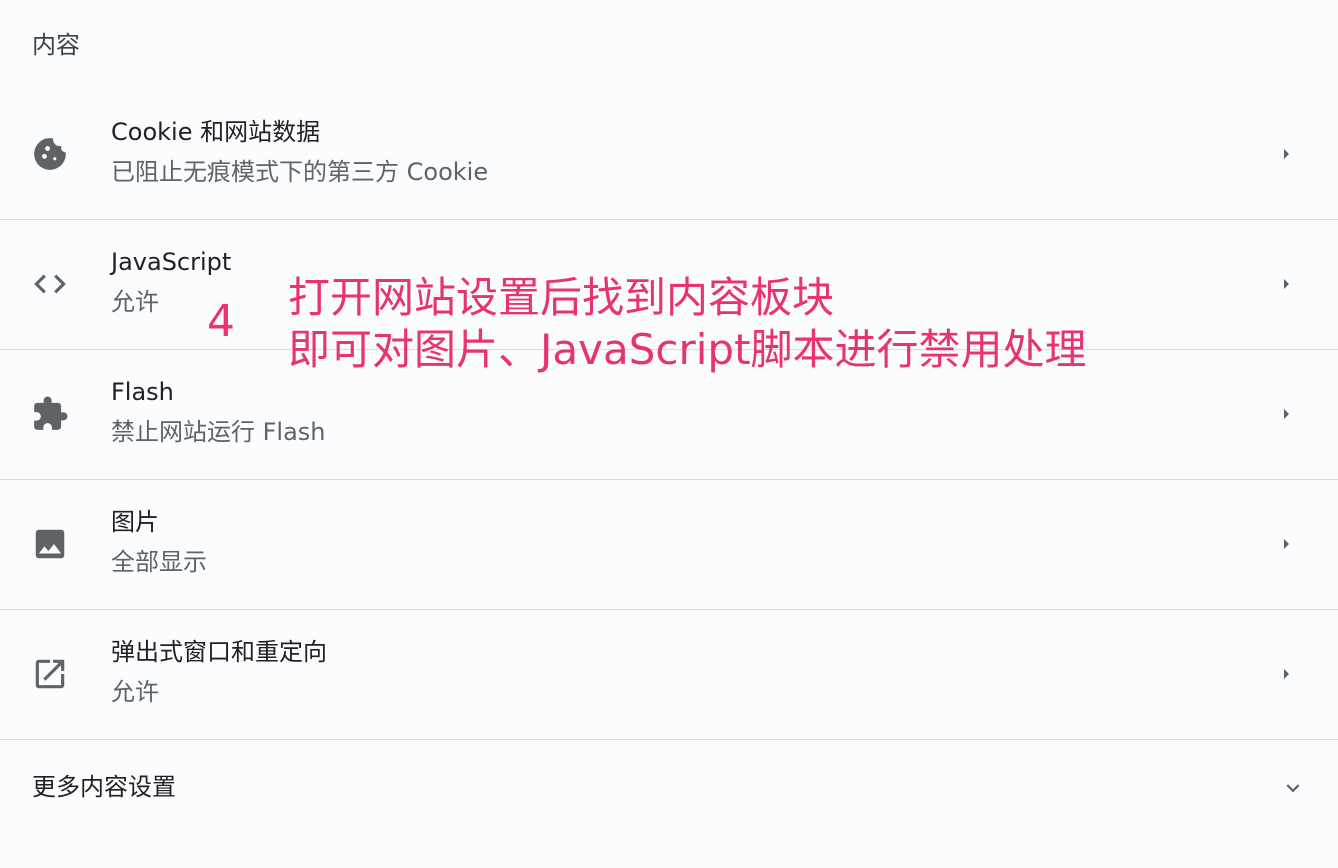 The height and width of the screenshot is (868, 1338). Describe the element at coordinates (142, 392) in the screenshot. I see `row-title: Flash` at that location.